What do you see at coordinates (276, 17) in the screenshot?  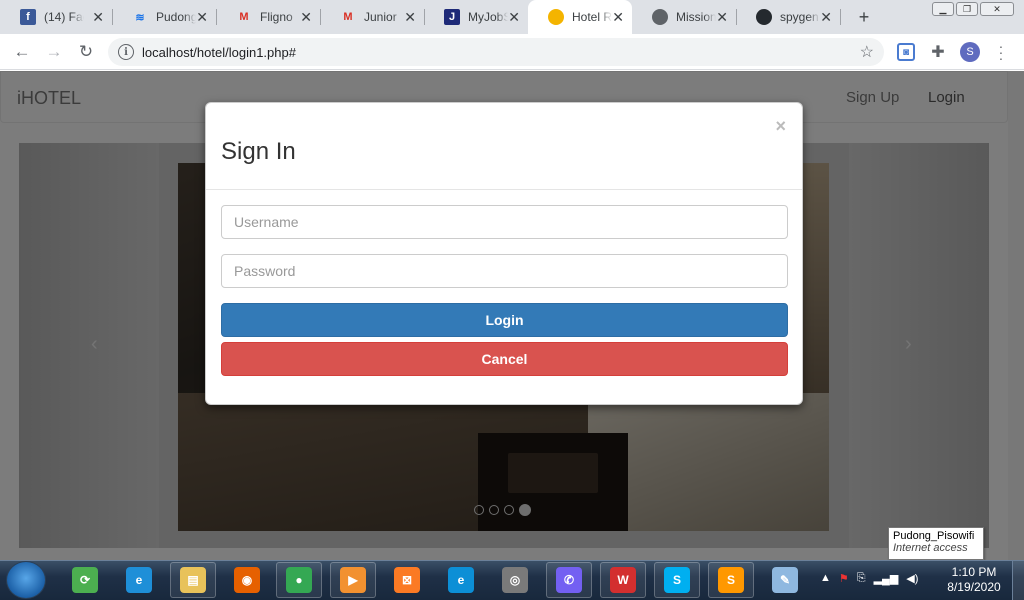 I see `browser-tab-title: Fligno` at bounding box center [276, 17].